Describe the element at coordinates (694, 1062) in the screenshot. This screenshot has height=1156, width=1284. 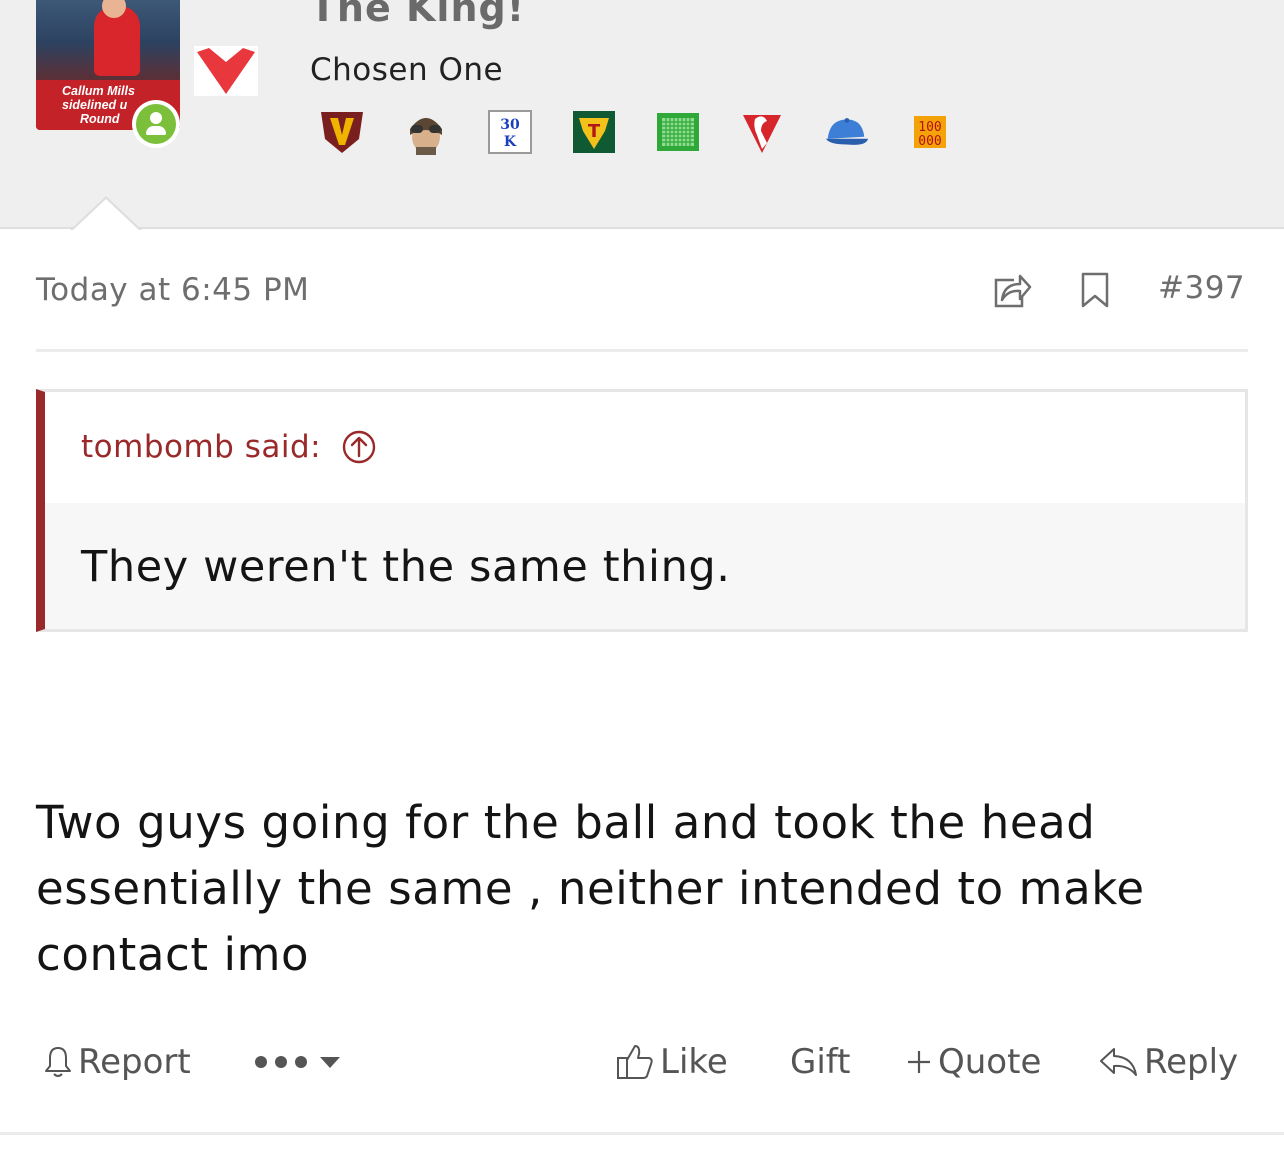
I see `like-label: Like` at that location.